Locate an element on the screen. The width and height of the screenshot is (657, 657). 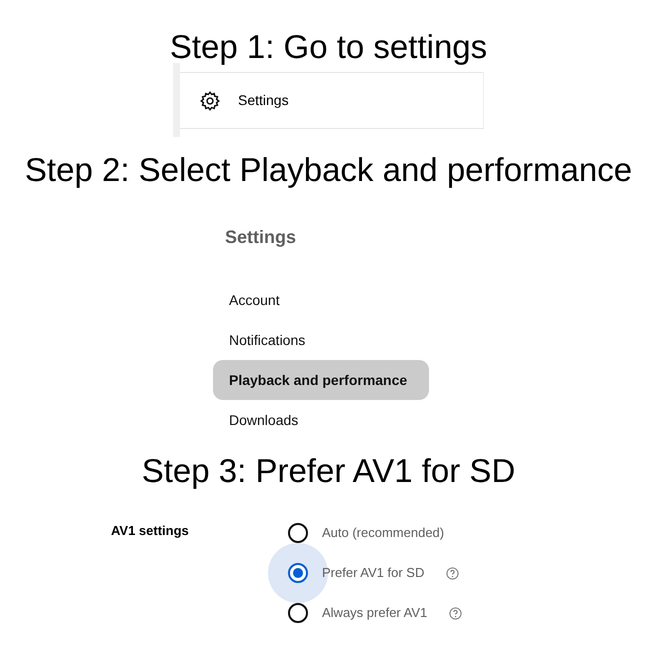
settings-menu-item: Settings is located at coordinates (332, 100).